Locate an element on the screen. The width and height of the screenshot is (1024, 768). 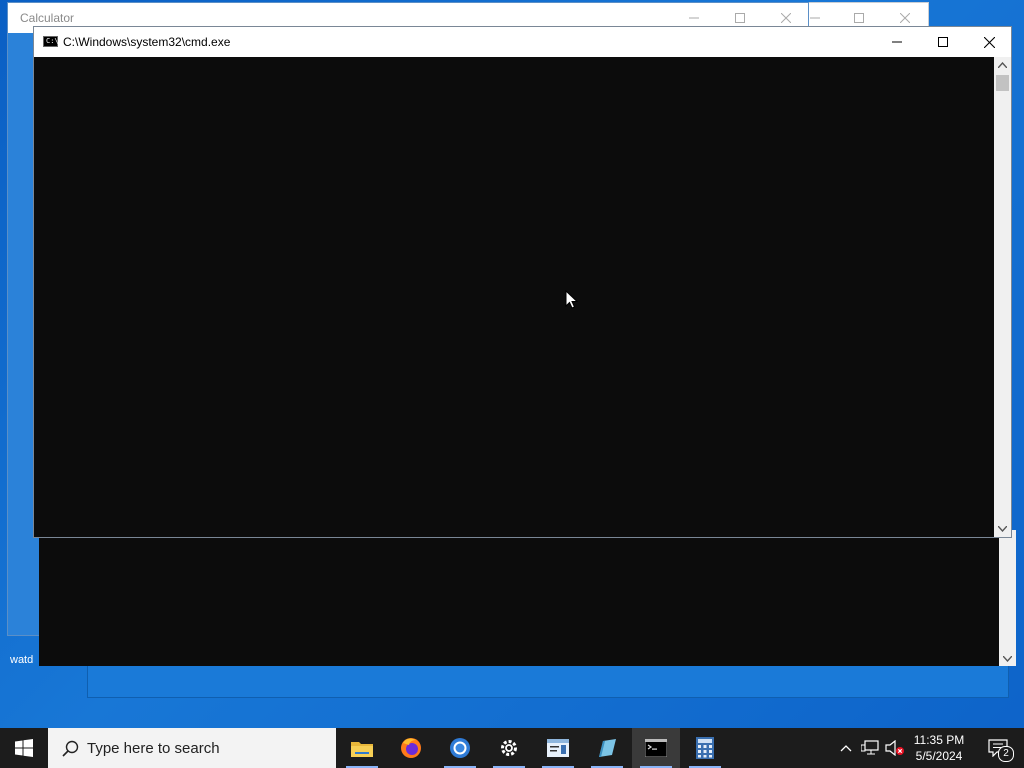
network-icon is located at coordinates (870, 747).